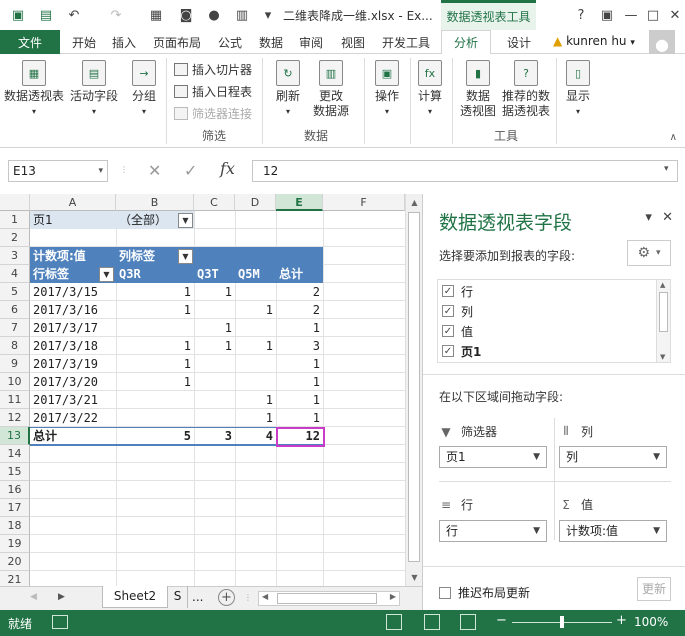 Image resolution: width=685 pixels, height=636 pixels. I want to click on cell-total: 3, so click(299, 346).